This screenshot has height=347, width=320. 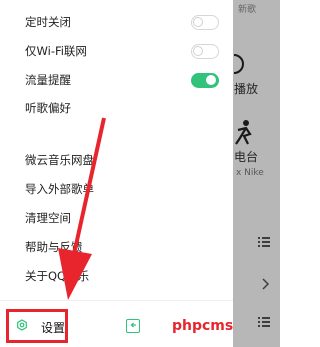 I want to click on gear-icon, so click(x=22, y=325).